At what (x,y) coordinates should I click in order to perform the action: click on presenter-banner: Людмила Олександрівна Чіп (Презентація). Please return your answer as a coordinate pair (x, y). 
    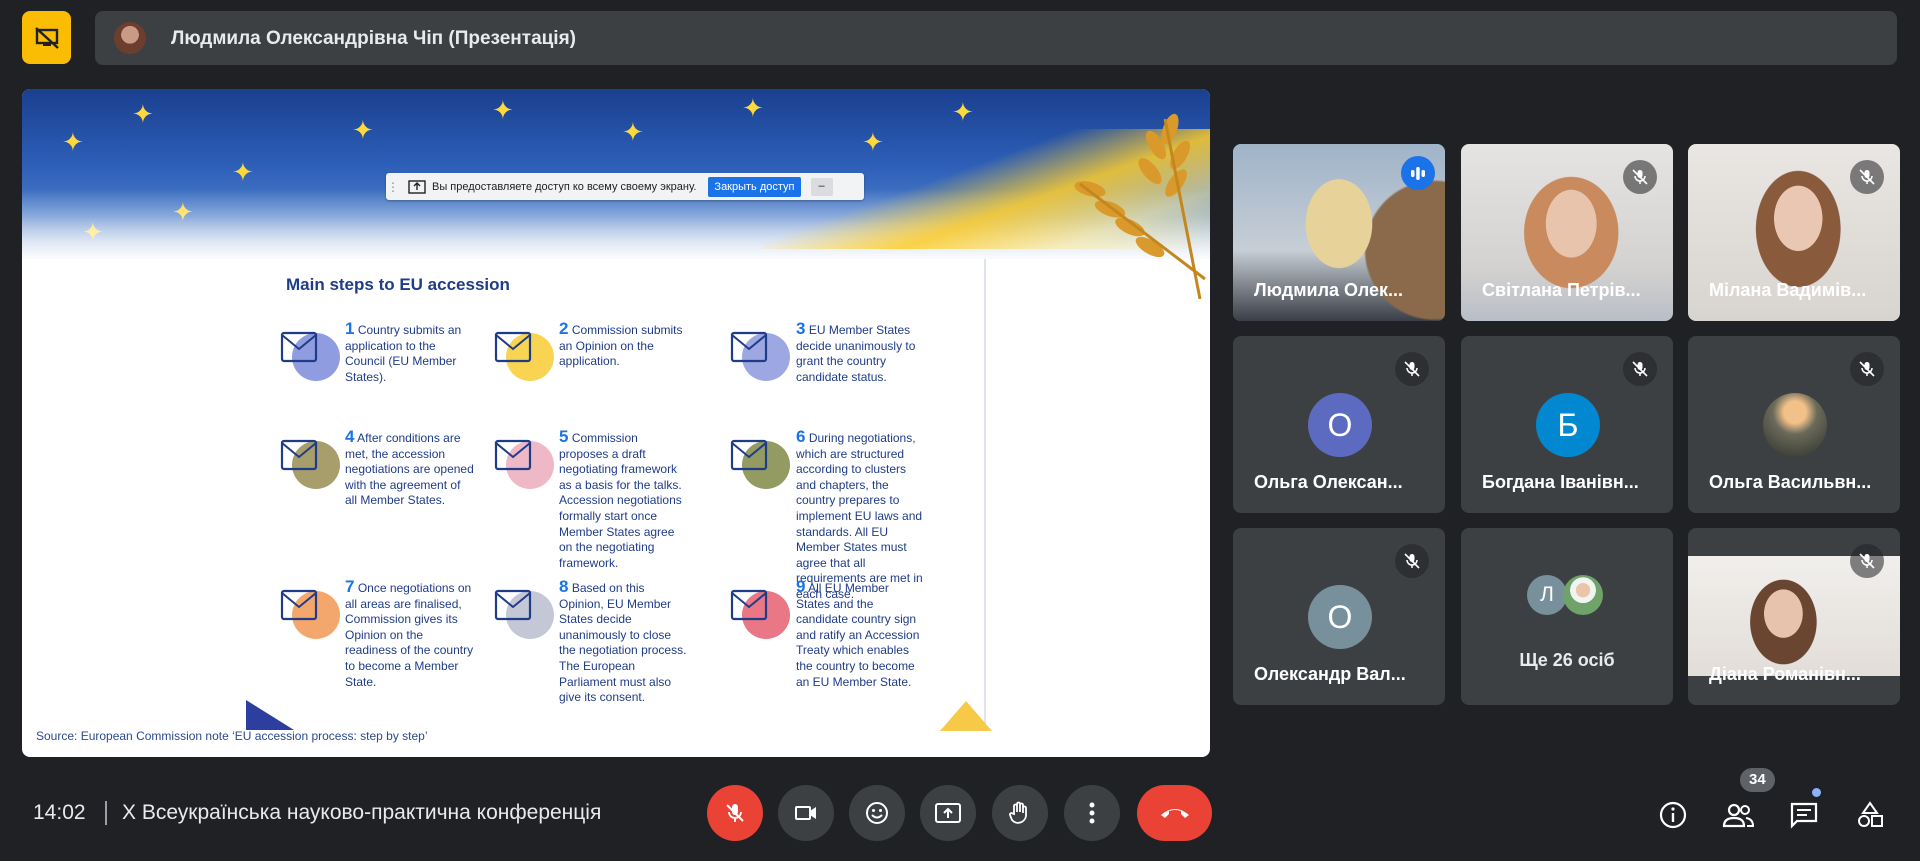
    Looking at the image, I should click on (996, 38).